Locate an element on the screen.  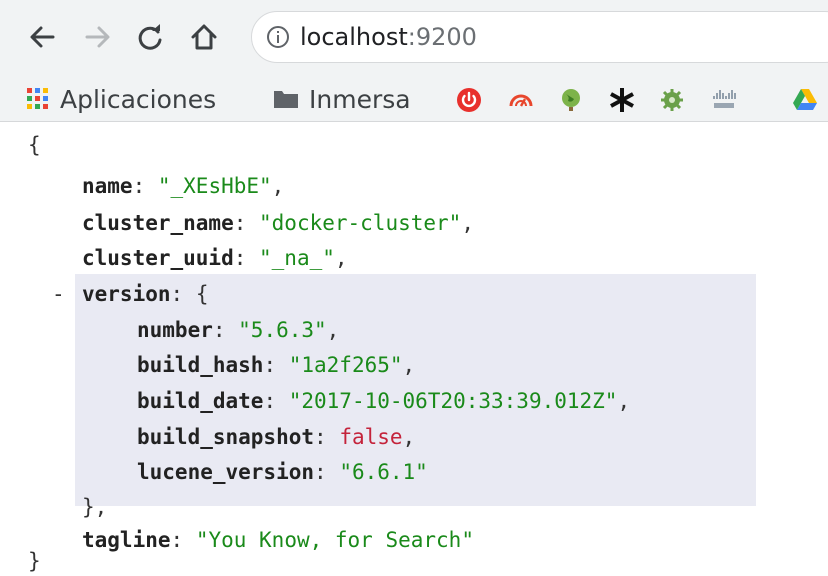
json-key-cluster-name: cluster_name is located at coordinates (158, 223).